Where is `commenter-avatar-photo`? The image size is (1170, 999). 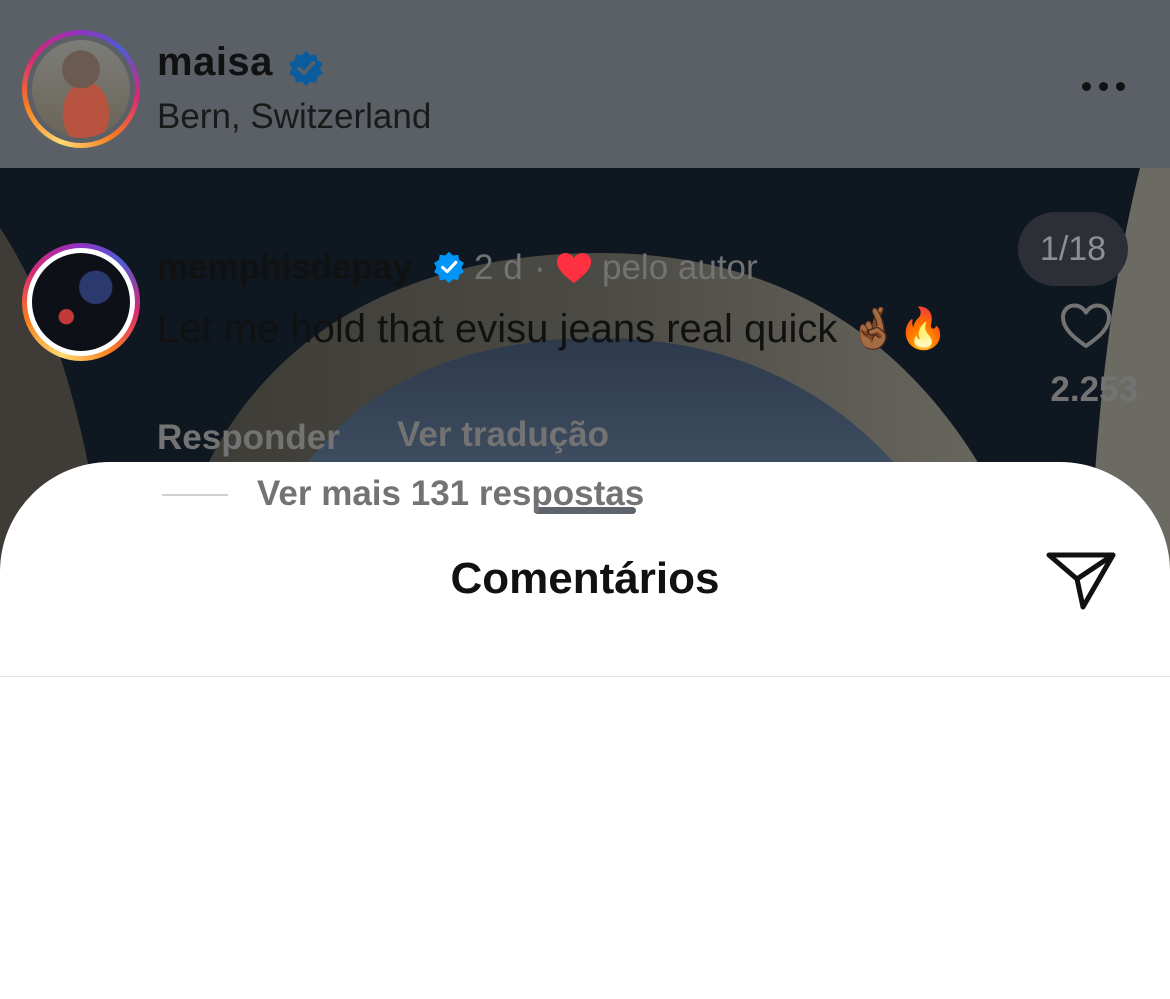
commenter-avatar-photo is located at coordinates (81, 302).